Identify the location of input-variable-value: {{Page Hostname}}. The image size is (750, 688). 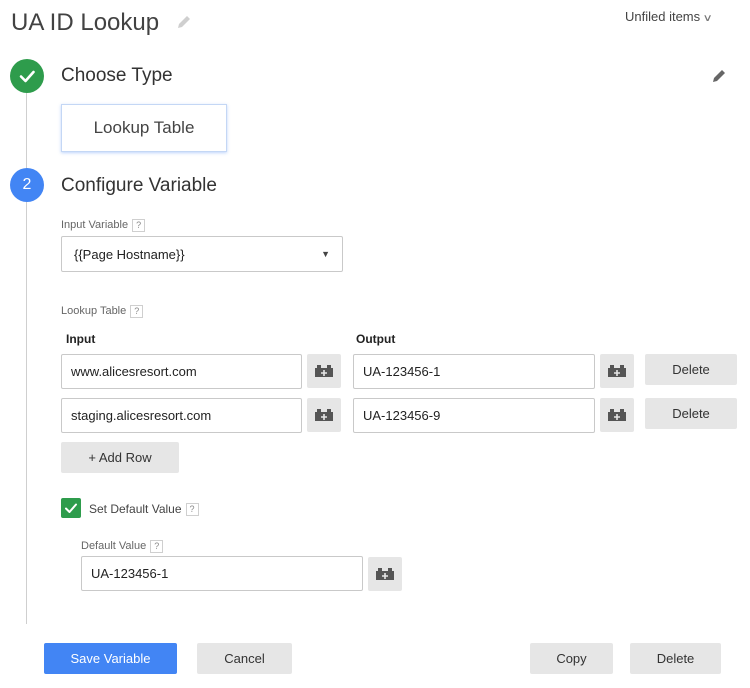
(129, 254).